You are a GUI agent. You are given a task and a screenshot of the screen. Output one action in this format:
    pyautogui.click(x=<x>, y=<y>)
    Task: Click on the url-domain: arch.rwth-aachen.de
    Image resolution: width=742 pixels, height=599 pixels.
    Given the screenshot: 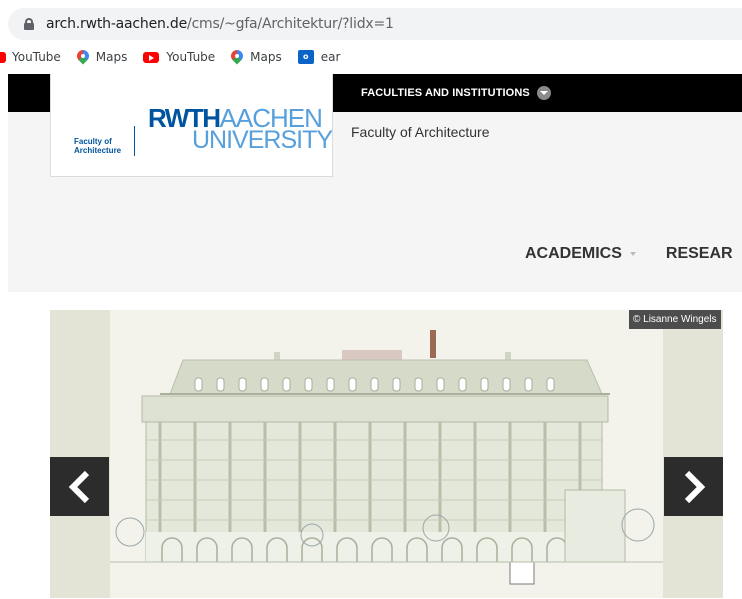 What is the action you would take?
    pyautogui.click(x=117, y=24)
    